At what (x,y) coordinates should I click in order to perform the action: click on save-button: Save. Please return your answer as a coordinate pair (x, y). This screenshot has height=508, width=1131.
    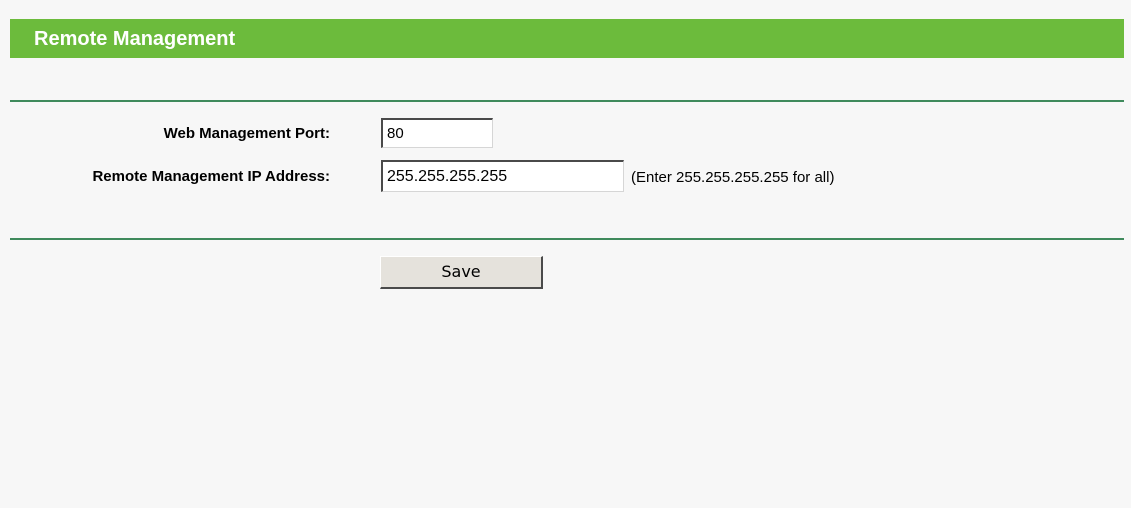
    Looking at the image, I should click on (461, 272).